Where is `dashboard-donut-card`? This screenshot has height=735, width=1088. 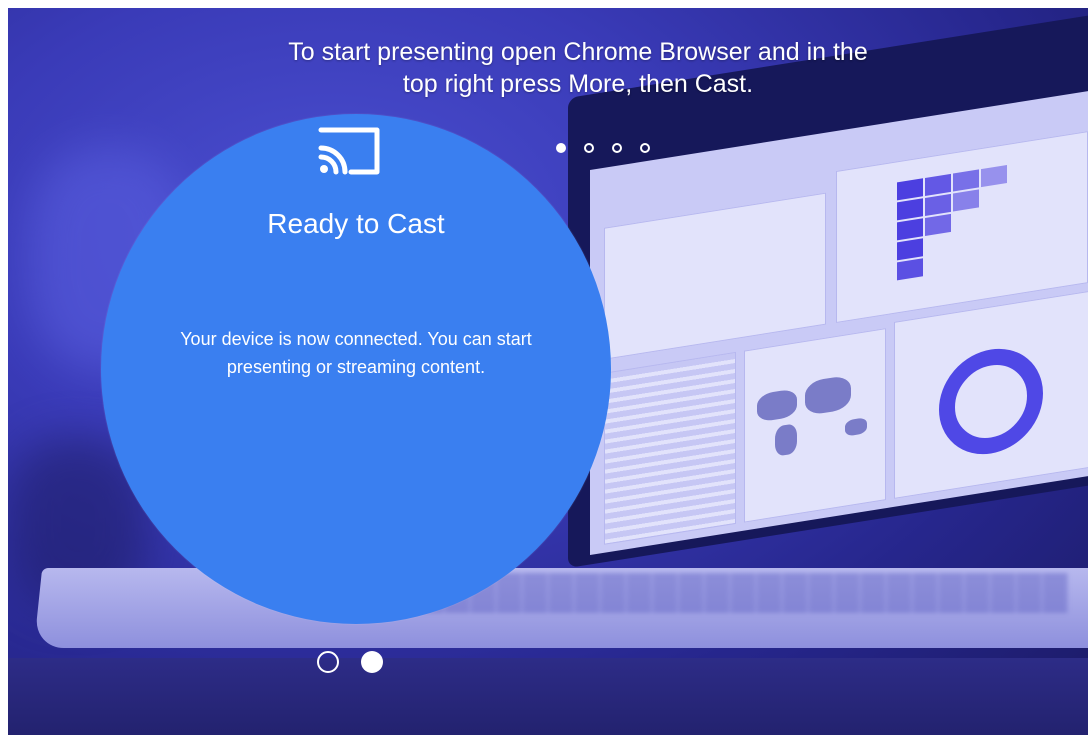 dashboard-donut-card is located at coordinates (991, 394).